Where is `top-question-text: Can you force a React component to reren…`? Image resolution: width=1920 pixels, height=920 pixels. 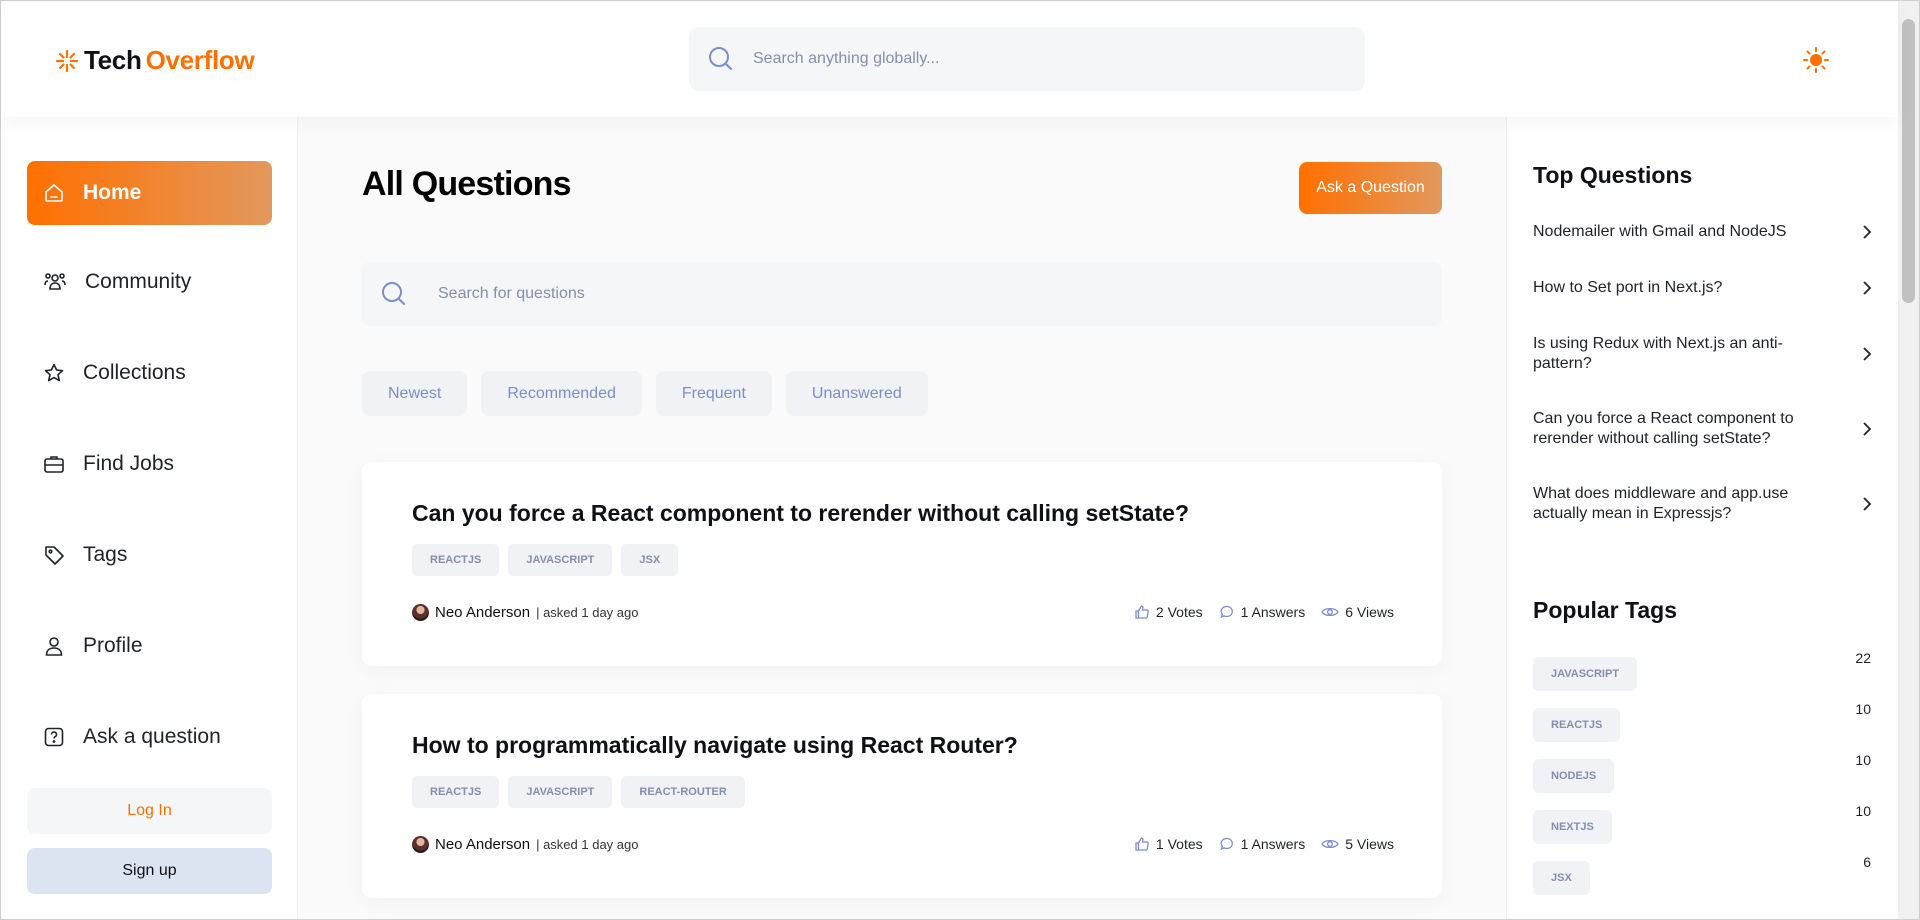
top-question-text: Can you force a React component to reren… is located at coordinates (1663, 428).